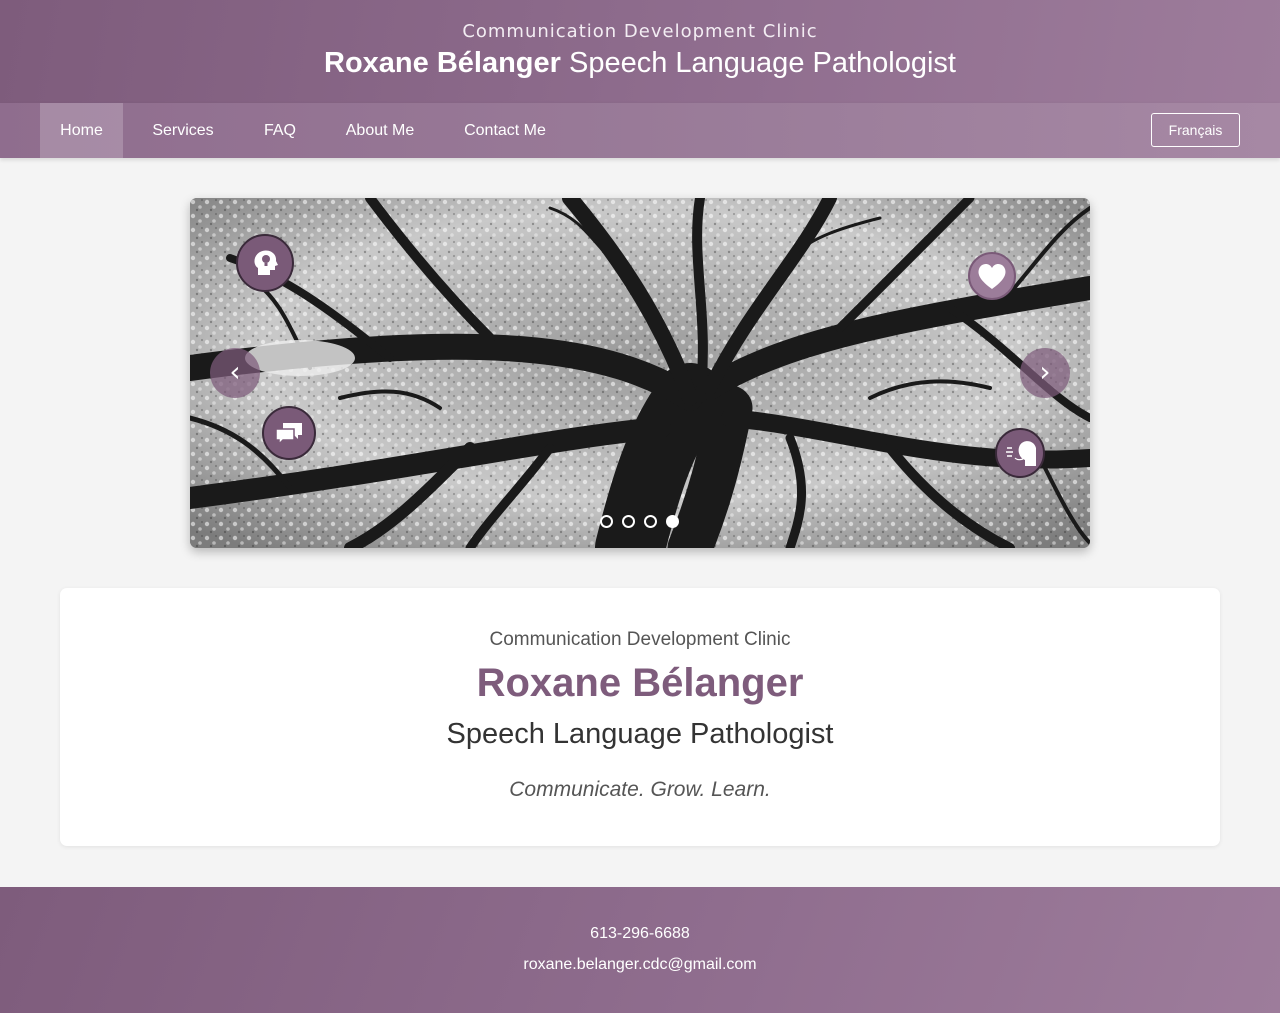  What do you see at coordinates (640, 639) in the screenshot?
I see `intro-clinic-name: Communication Development Clinic` at bounding box center [640, 639].